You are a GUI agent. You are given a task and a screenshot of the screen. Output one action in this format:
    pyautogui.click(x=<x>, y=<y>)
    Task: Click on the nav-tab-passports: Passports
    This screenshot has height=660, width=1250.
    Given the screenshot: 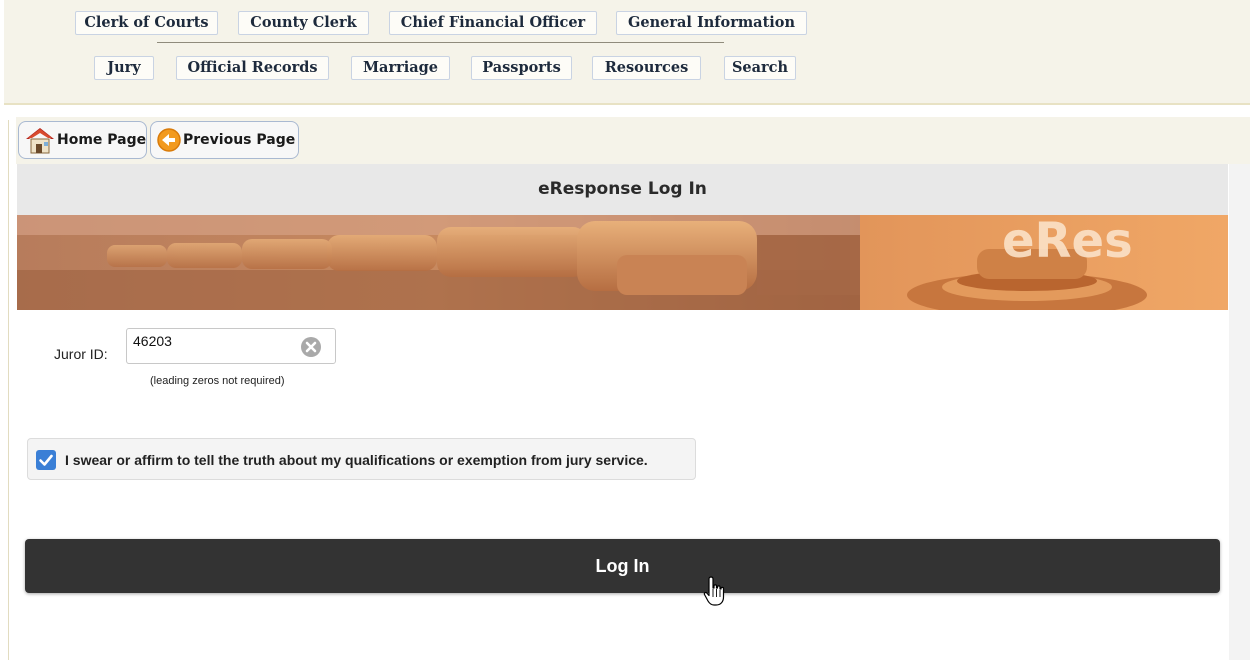 What is the action you would take?
    pyautogui.click(x=521, y=68)
    